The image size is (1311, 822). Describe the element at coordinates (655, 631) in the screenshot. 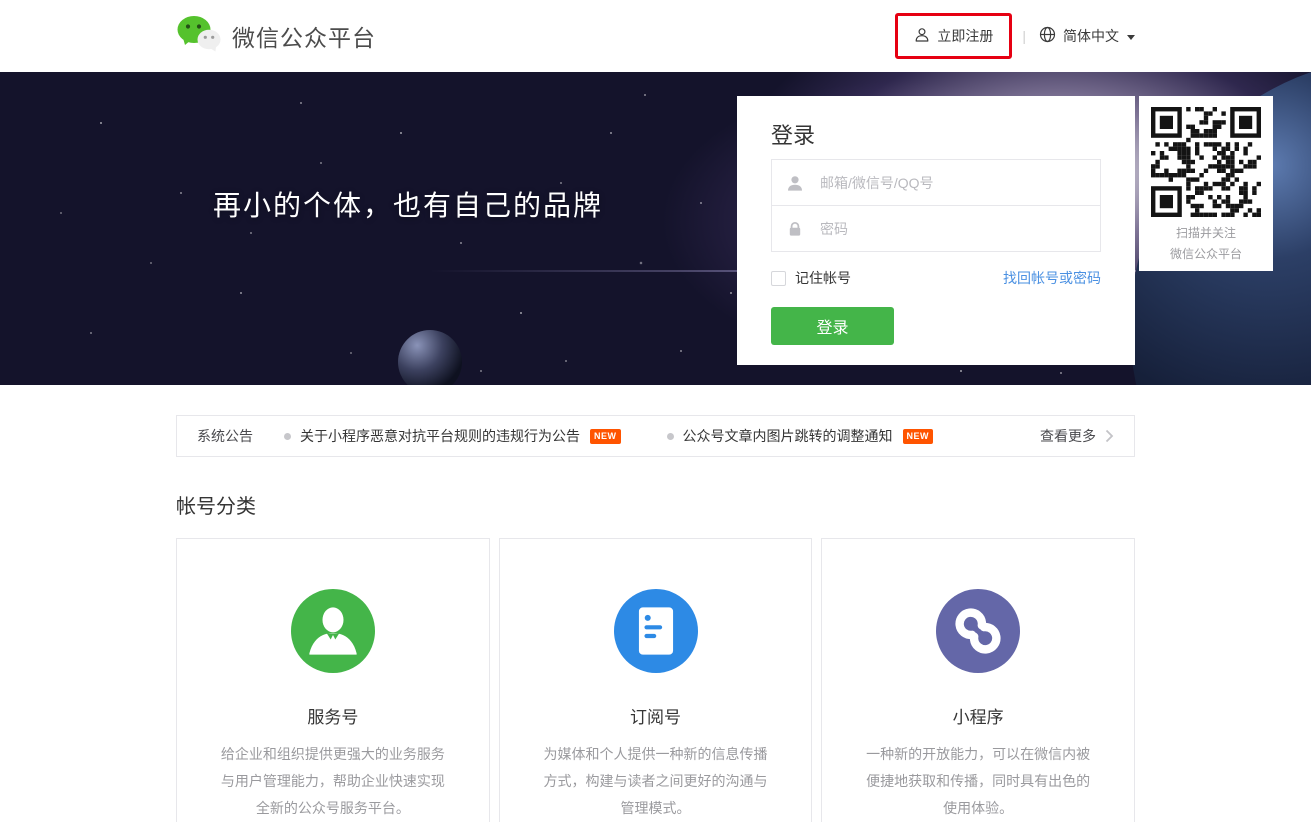

I see `subscription-account-icon` at that location.